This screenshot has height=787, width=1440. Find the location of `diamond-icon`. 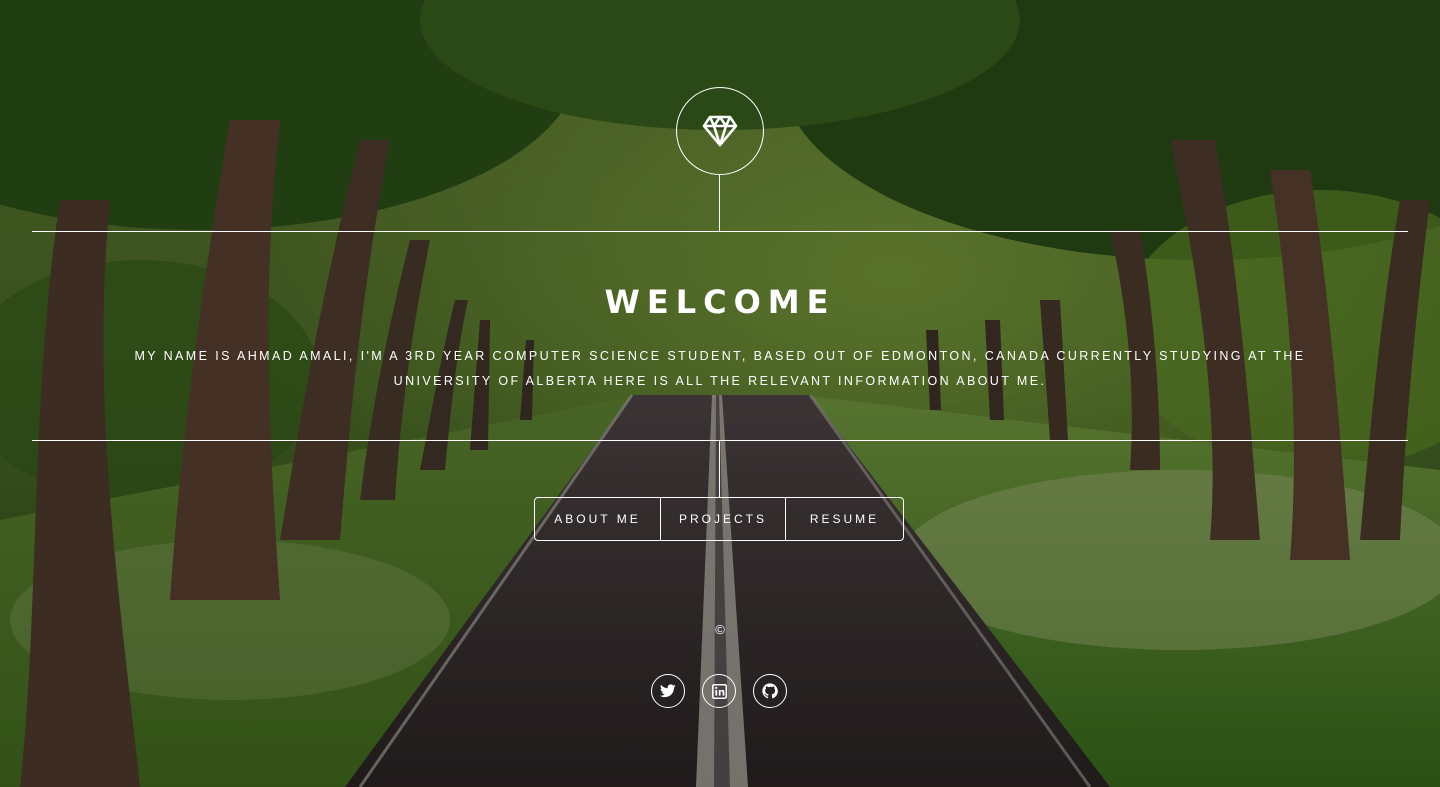

diamond-icon is located at coordinates (720, 131).